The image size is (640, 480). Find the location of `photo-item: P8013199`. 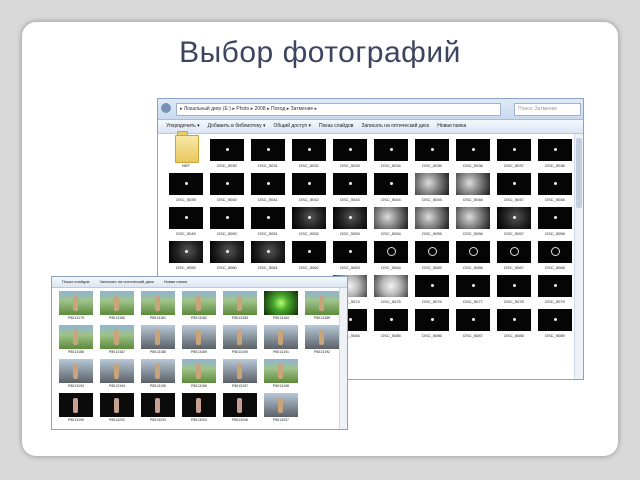

photo-item: P8013199 is located at coordinates (76, 410).